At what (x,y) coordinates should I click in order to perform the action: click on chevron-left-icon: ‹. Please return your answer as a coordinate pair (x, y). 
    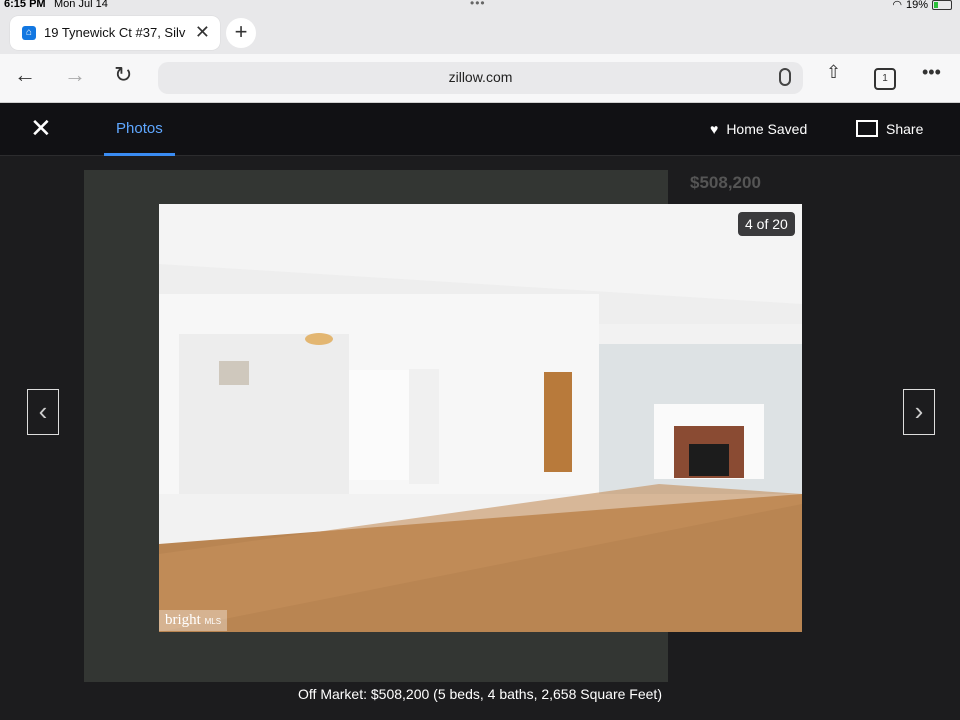
    Looking at the image, I should click on (43, 411).